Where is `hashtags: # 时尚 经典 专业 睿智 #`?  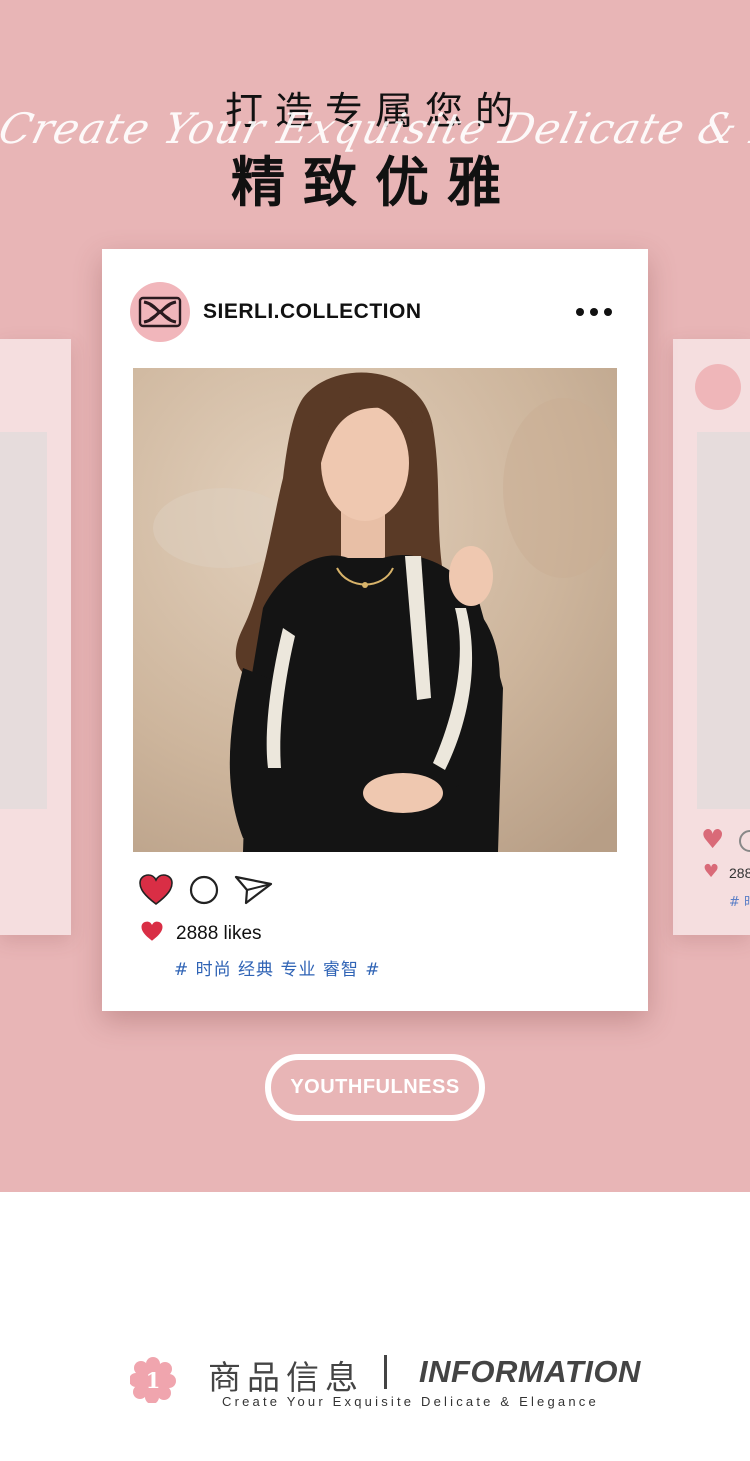
hashtags: # 时尚 经典 专业 睿智 # is located at coordinates (277, 967).